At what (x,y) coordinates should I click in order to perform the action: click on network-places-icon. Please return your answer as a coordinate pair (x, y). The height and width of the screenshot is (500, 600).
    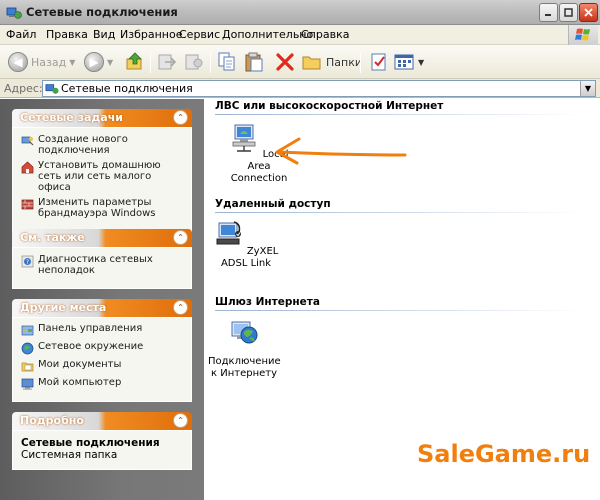
    Looking at the image, I should click on (27, 348).